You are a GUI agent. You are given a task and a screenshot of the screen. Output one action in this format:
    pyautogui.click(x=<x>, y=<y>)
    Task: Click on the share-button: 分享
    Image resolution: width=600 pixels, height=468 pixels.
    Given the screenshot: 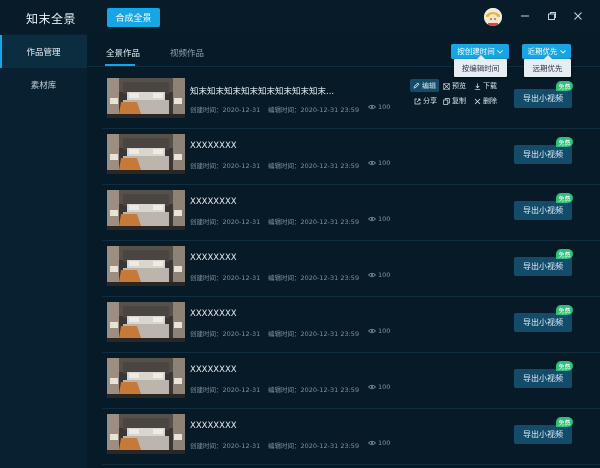 What is the action you would take?
    pyautogui.click(x=425, y=101)
    